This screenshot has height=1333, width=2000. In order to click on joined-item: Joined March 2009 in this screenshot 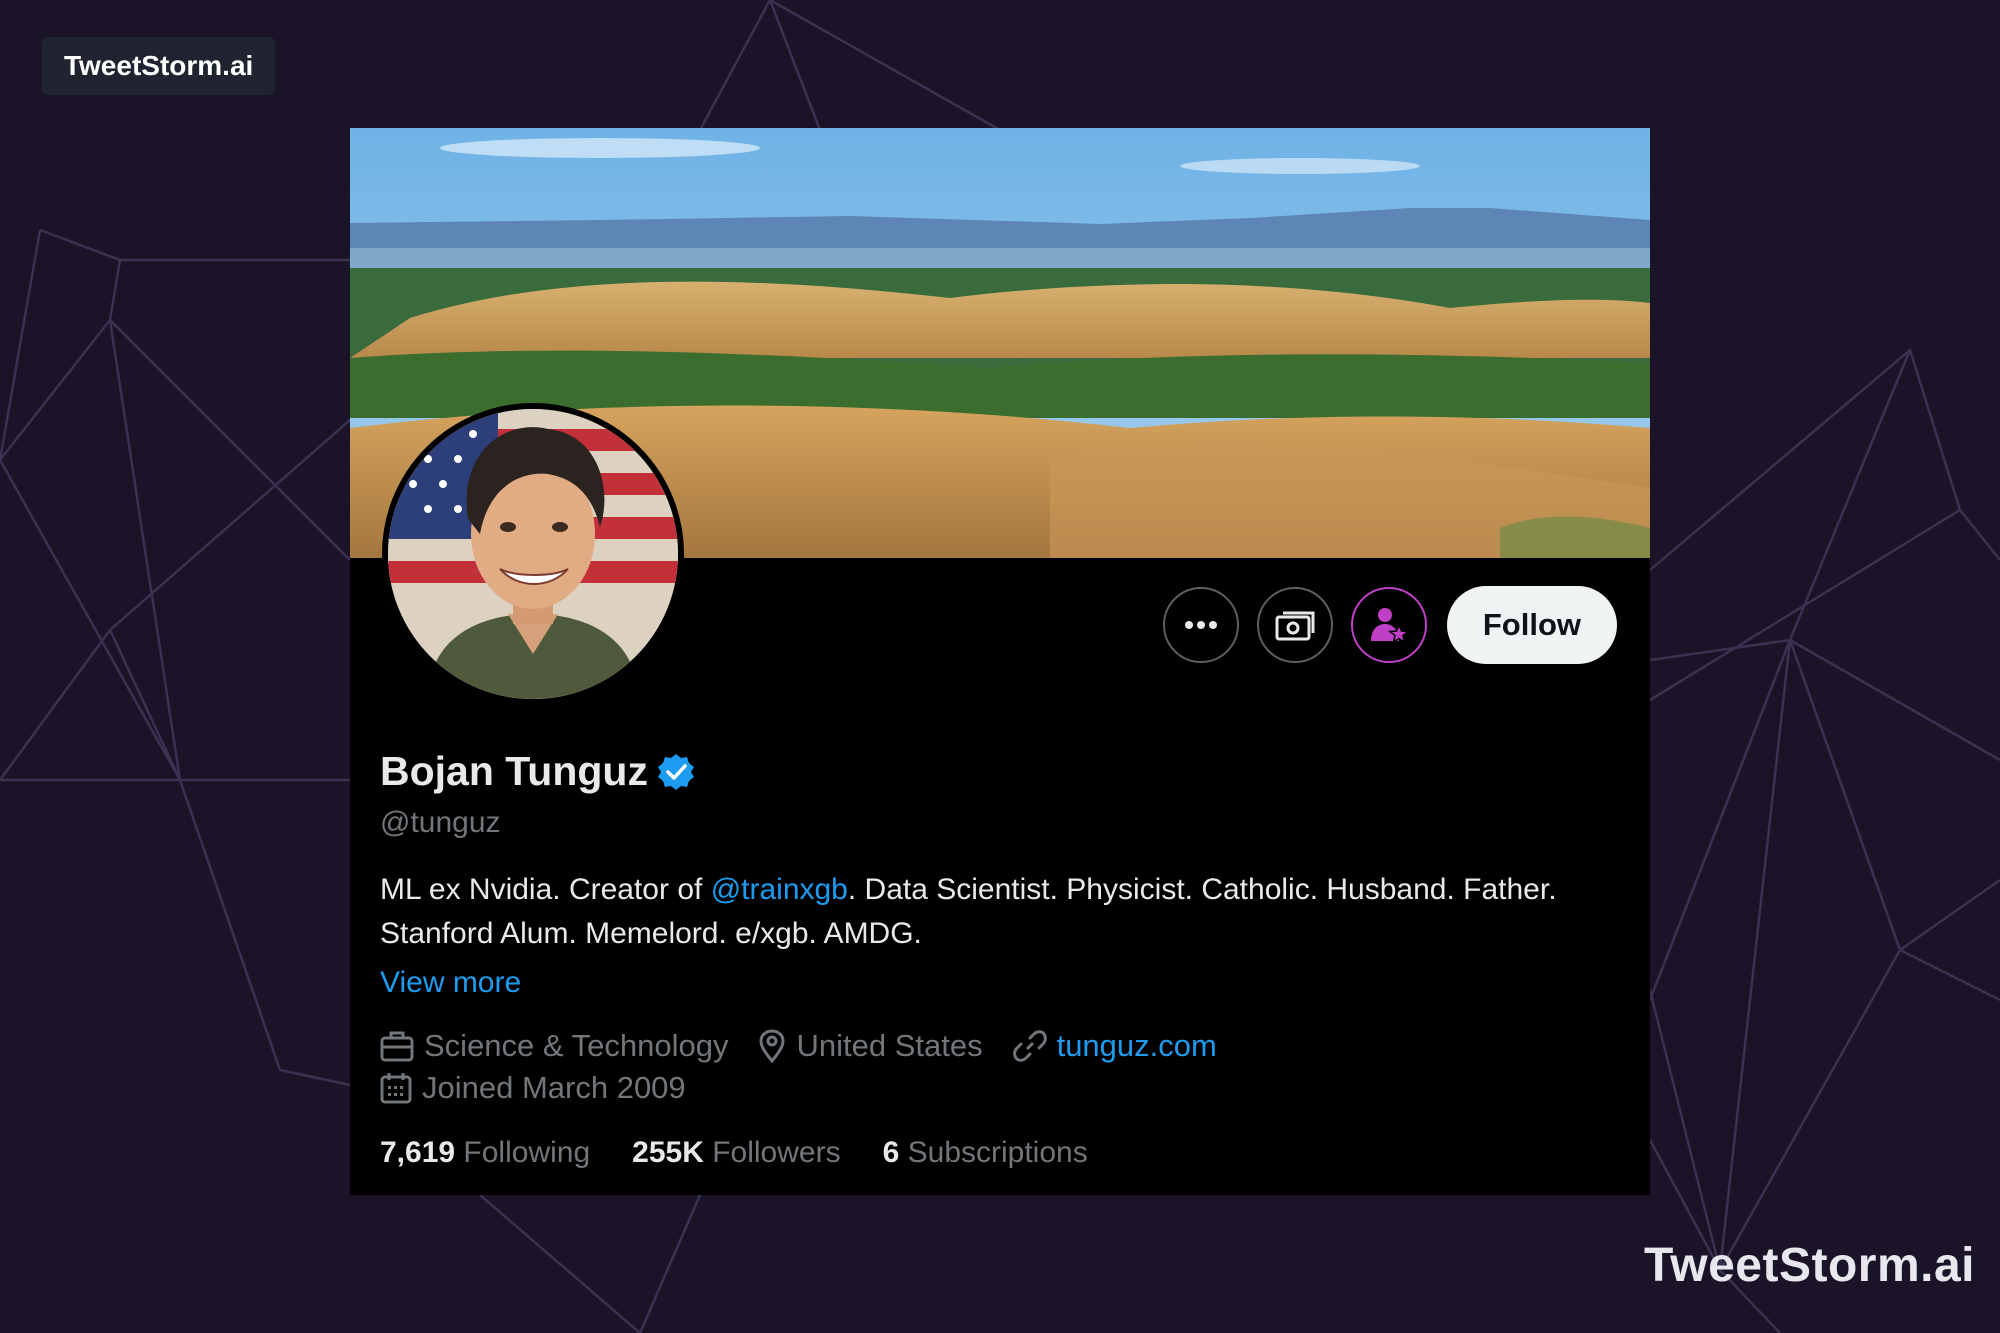, I will do `click(533, 1088)`.